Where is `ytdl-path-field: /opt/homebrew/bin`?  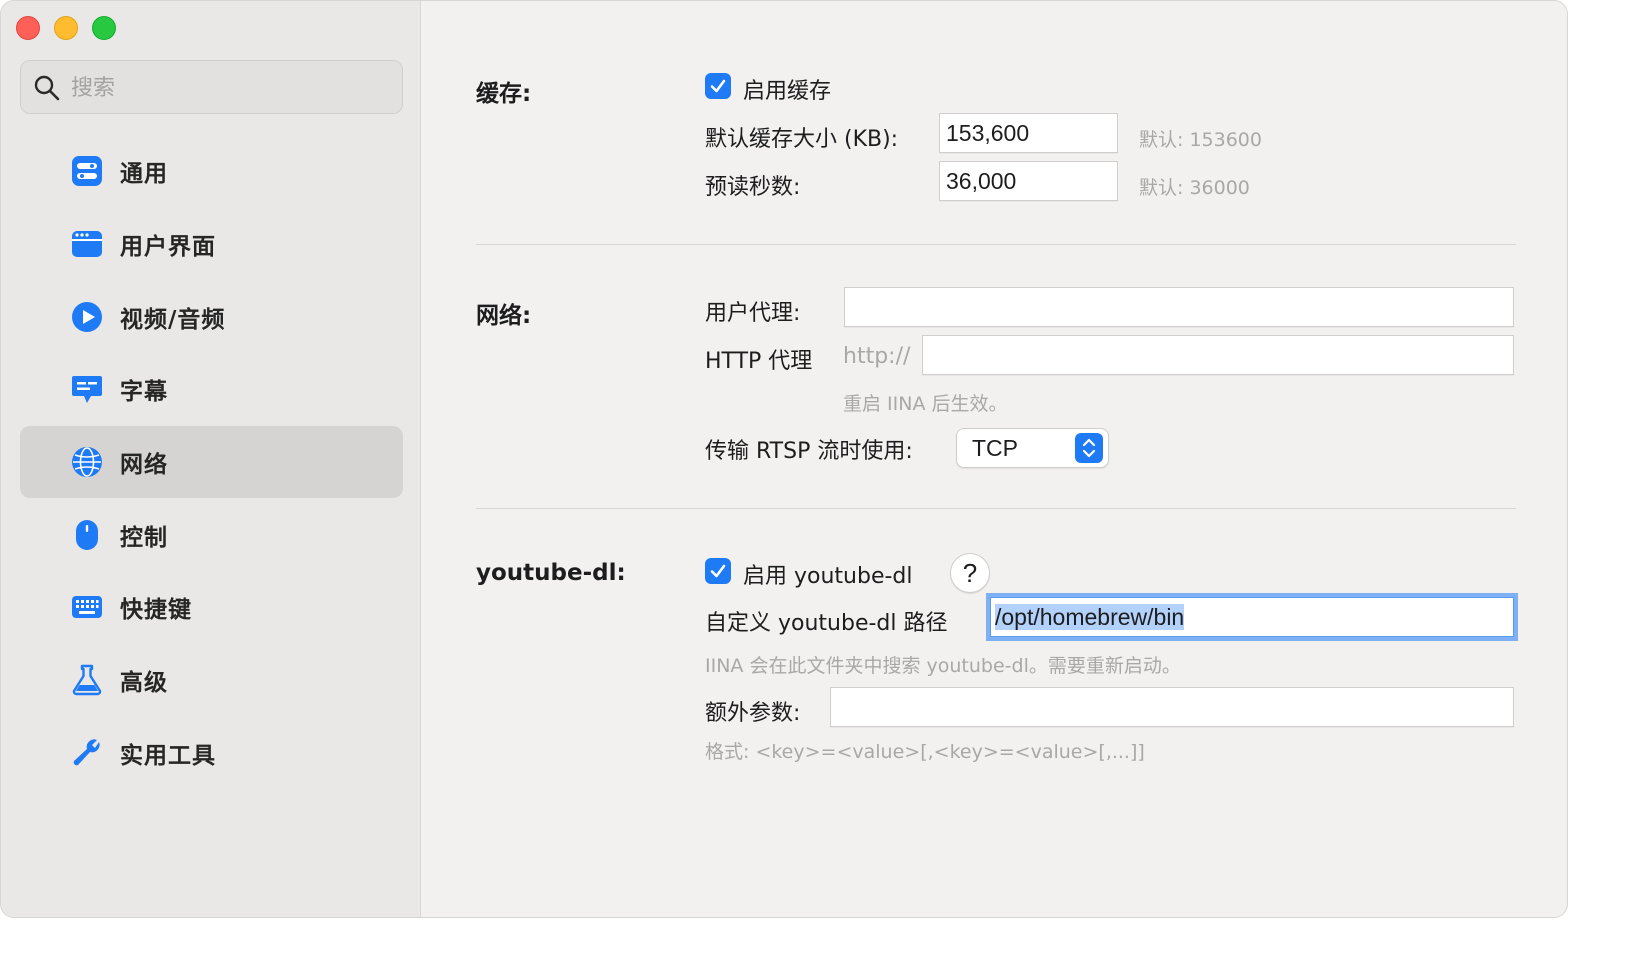 ytdl-path-field: /opt/homebrew/bin is located at coordinates (1252, 617).